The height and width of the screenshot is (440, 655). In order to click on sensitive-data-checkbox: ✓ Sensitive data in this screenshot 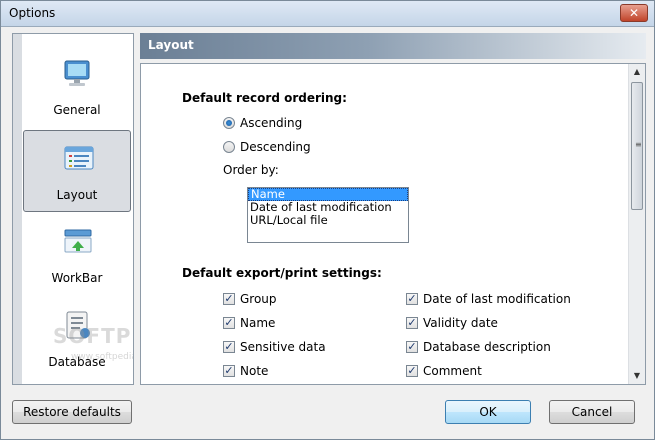, I will do `click(274, 347)`.